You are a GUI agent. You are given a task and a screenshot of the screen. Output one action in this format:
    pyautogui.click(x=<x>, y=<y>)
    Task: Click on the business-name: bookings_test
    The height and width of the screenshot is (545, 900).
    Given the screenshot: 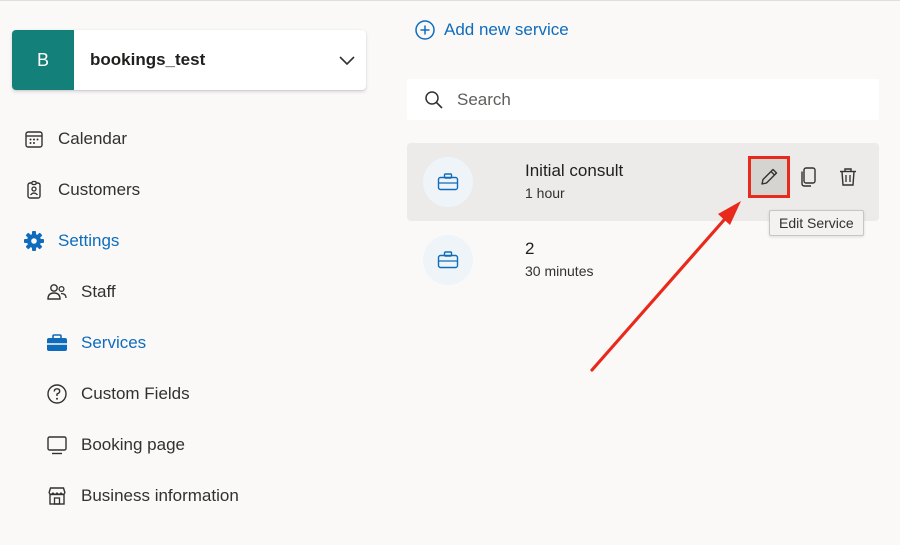 What is the action you would take?
    pyautogui.click(x=148, y=59)
    